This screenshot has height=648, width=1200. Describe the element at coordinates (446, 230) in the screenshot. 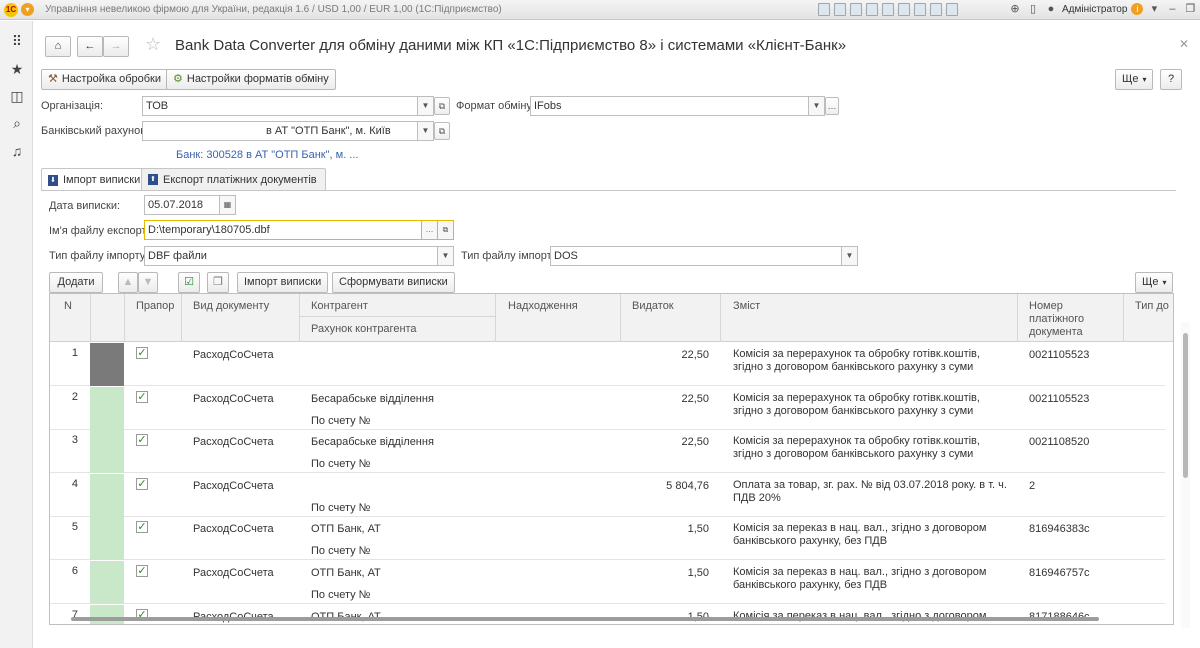

I see `file-open-button: ⧉` at that location.